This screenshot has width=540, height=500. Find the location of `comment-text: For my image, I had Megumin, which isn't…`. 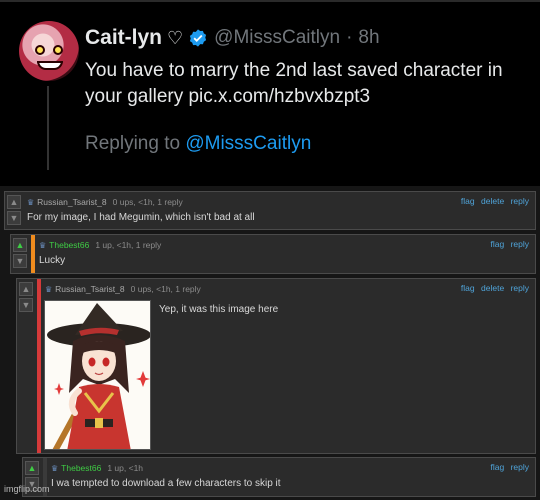

comment-text: For my image, I had Megumin, which isn't… is located at coordinates (141, 217).